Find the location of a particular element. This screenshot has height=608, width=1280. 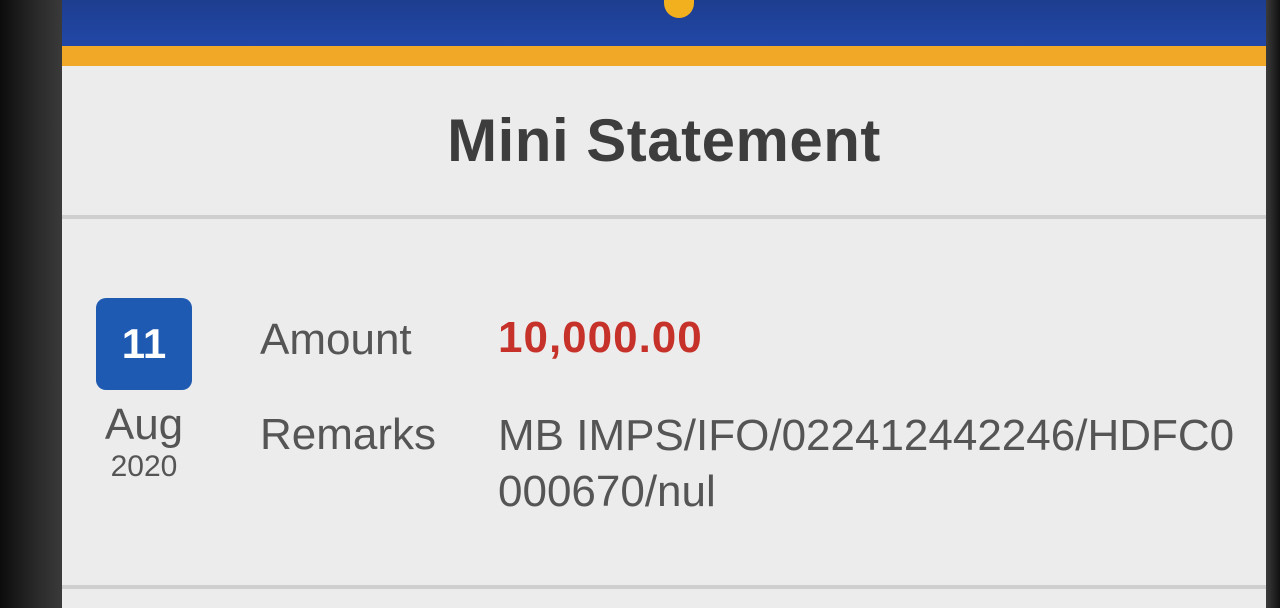

page-title: Mini Statement is located at coordinates (664, 140).